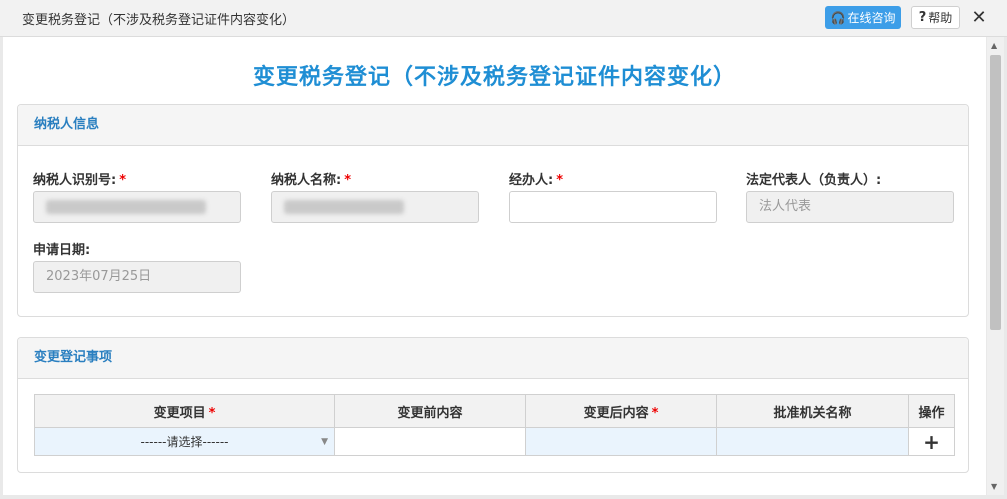  What do you see at coordinates (531, 180) in the screenshot?
I see `handler-label-text: 经办人:` at bounding box center [531, 180].